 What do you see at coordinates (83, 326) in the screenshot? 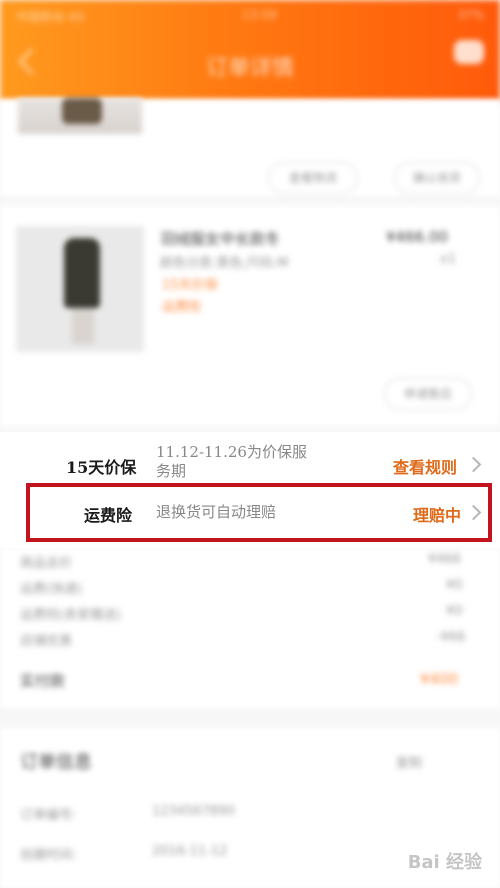
I see `product-image-legs` at bounding box center [83, 326].